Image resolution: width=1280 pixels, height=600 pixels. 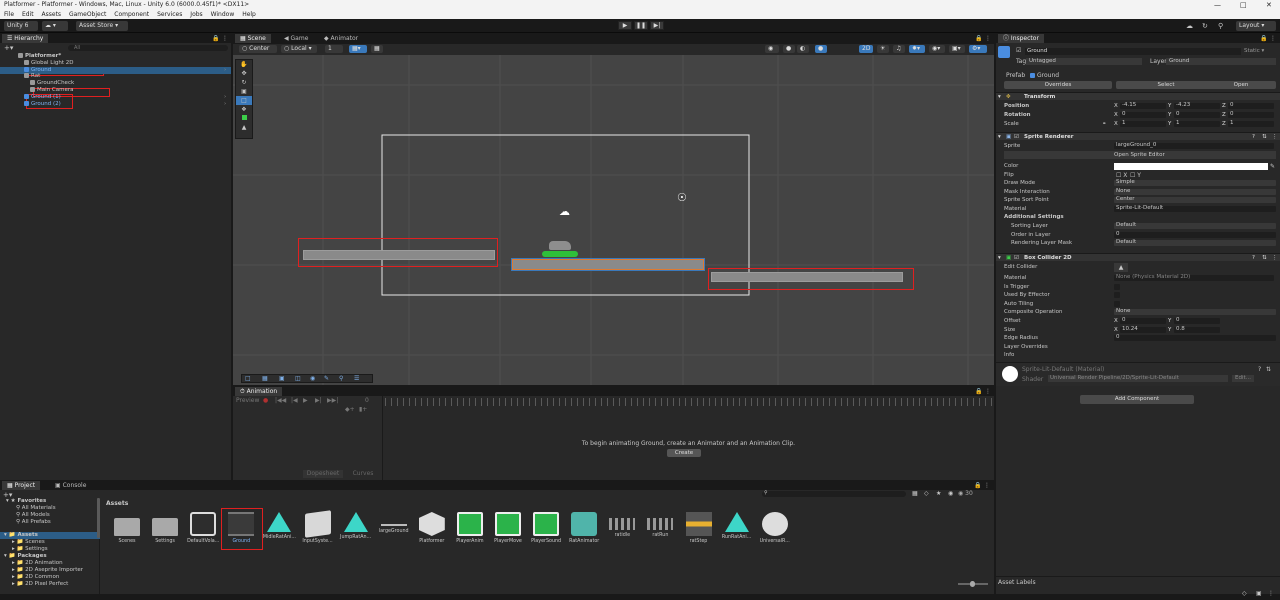 I want to click on minimize-icon: —, so click(x=1217, y=5).